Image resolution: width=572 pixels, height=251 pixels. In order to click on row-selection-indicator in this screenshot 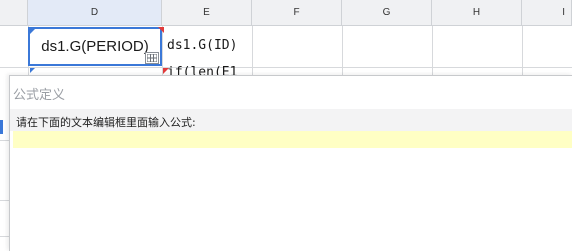, I will do `click(1, 127)`.